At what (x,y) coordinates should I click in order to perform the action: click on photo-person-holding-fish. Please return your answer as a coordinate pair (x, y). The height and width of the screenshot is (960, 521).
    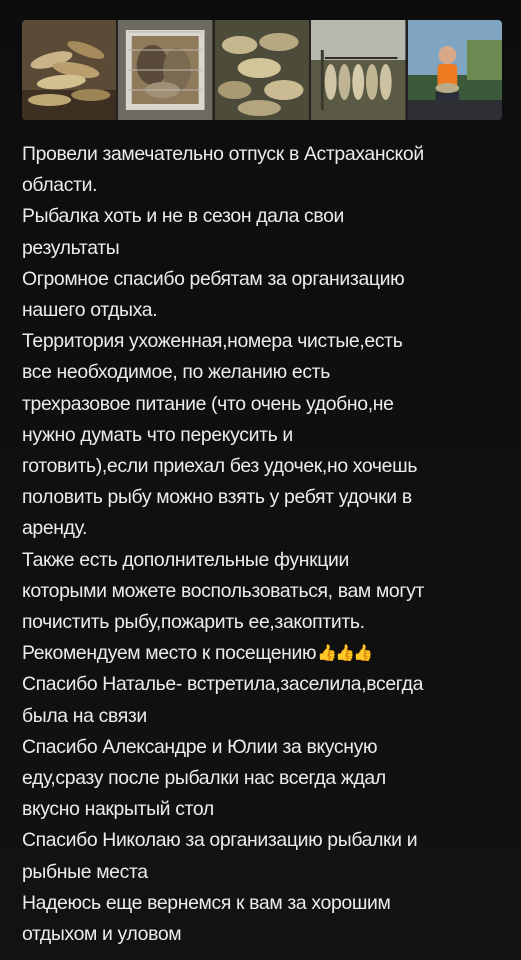
    Looking at the image, I should click on (454, 70).